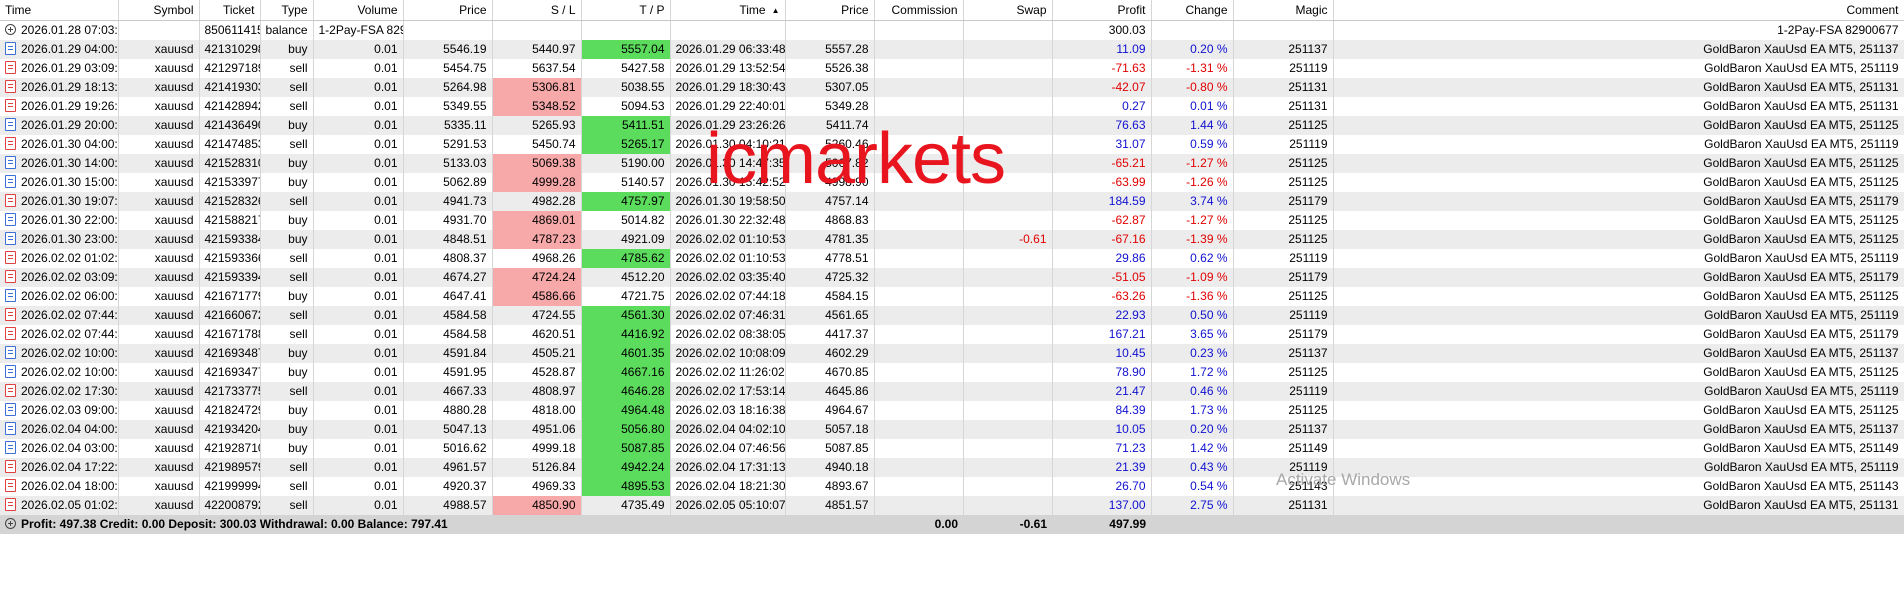 This screenshot has height=599, width=1904. Describe the element at coordinates (1618, 353) in the screenshot. I see `cell-comment: GoldBaron XauUsd EA MT5, 251137` at that location.